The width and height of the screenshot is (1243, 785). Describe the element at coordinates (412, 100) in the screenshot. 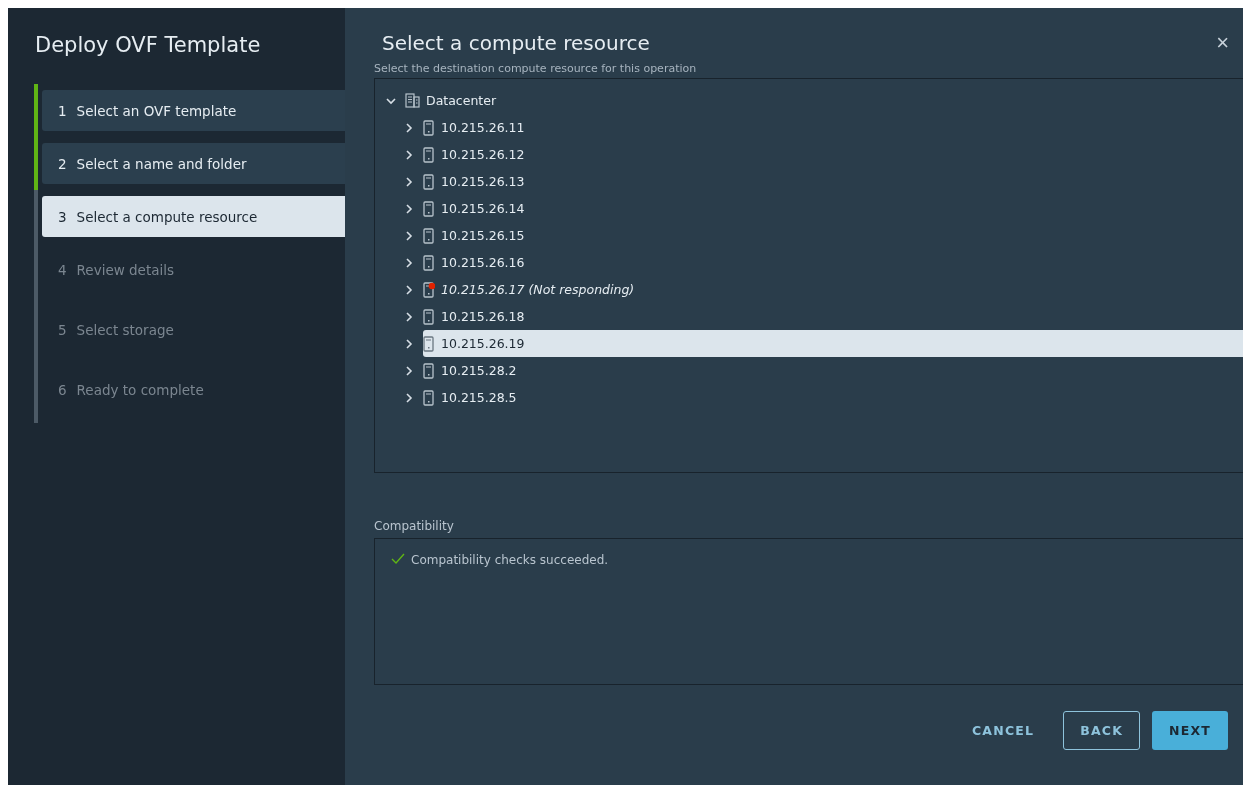

I see `building-icon` at that location.